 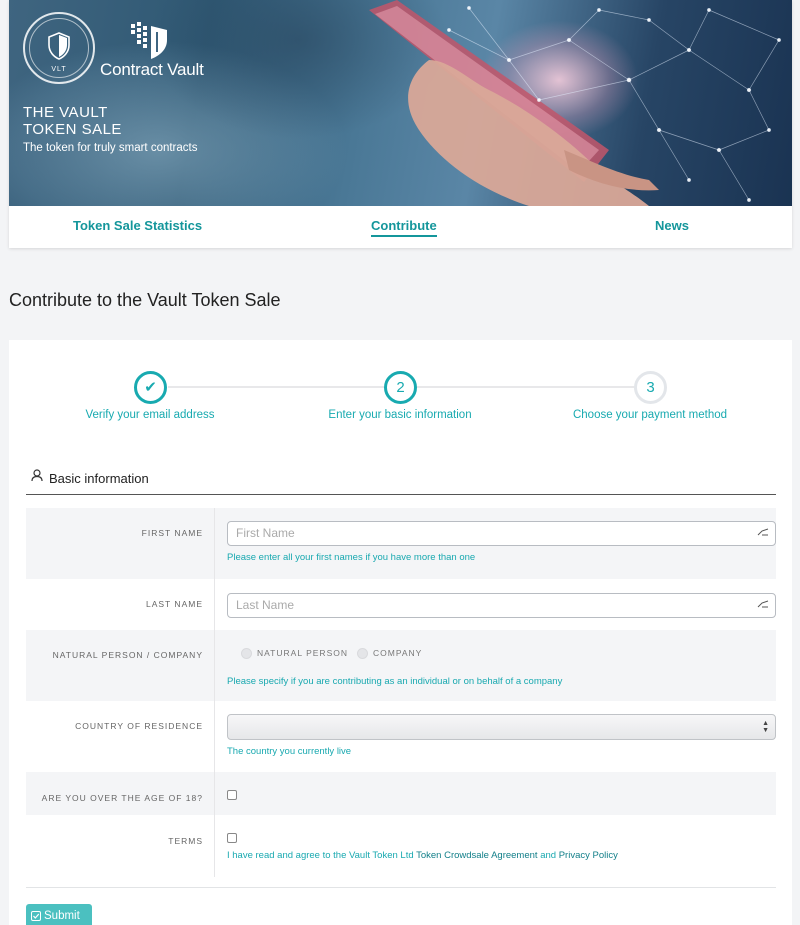 What do you see at coordinates (397, 653) in the screenshot?
I see `company-label: COMPANY` at bounding box center [397, 653].